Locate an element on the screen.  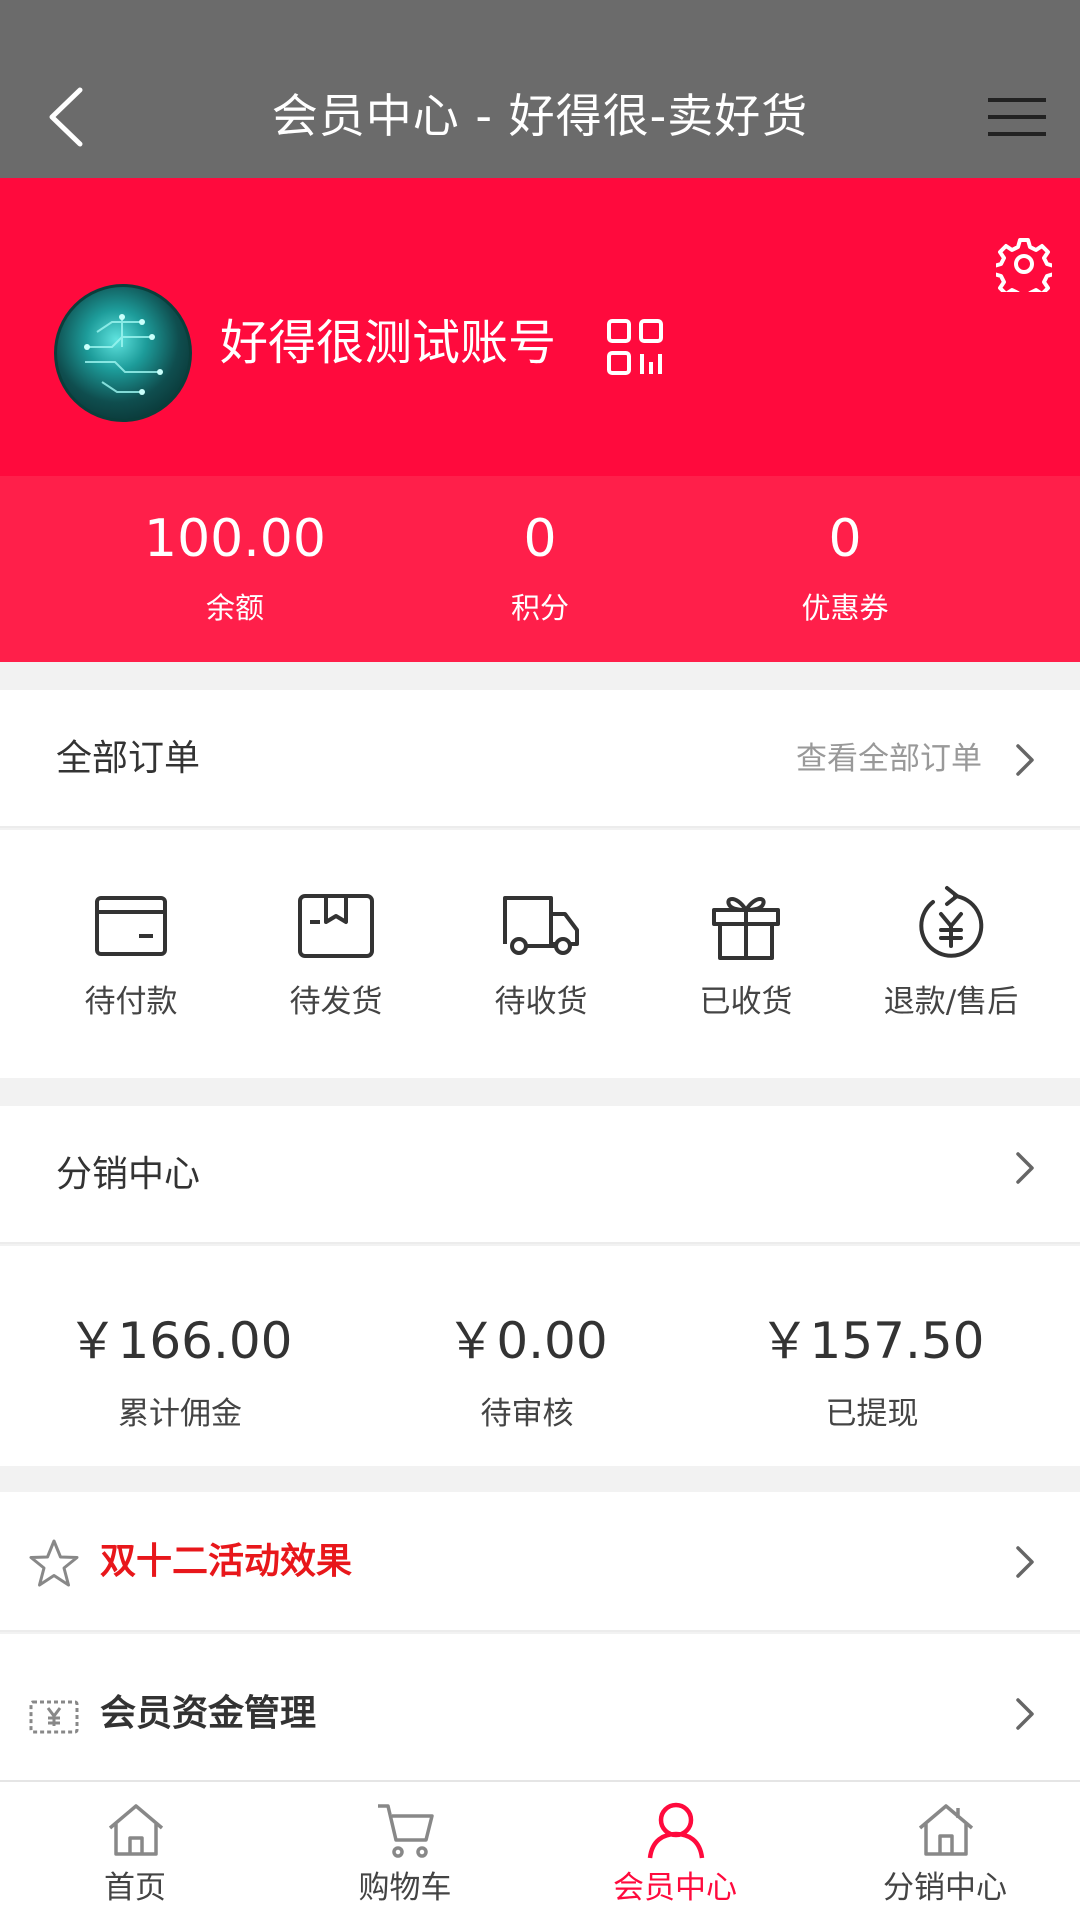
stat-label: 余额 is located at coordinates (234, 608).